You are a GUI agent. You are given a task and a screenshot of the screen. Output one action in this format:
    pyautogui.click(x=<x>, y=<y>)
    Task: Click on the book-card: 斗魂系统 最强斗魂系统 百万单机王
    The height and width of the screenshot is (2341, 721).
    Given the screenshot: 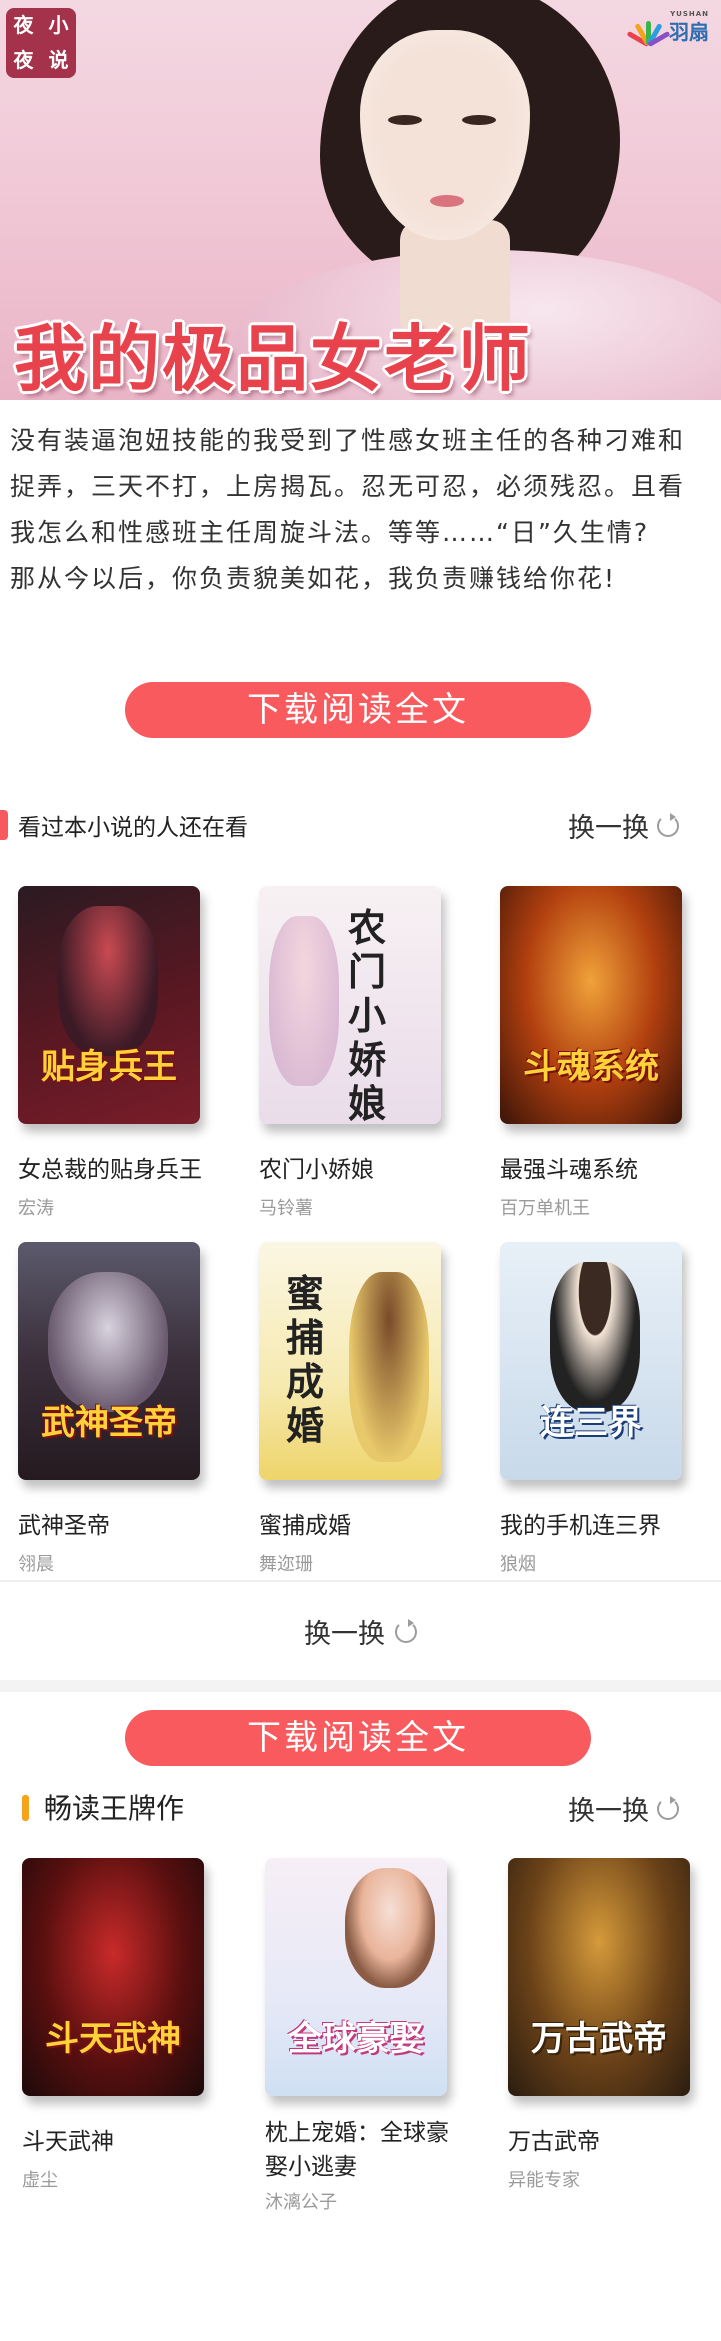 What is the action you would take?
    pyautogui.click(x=595, y=1053)
    